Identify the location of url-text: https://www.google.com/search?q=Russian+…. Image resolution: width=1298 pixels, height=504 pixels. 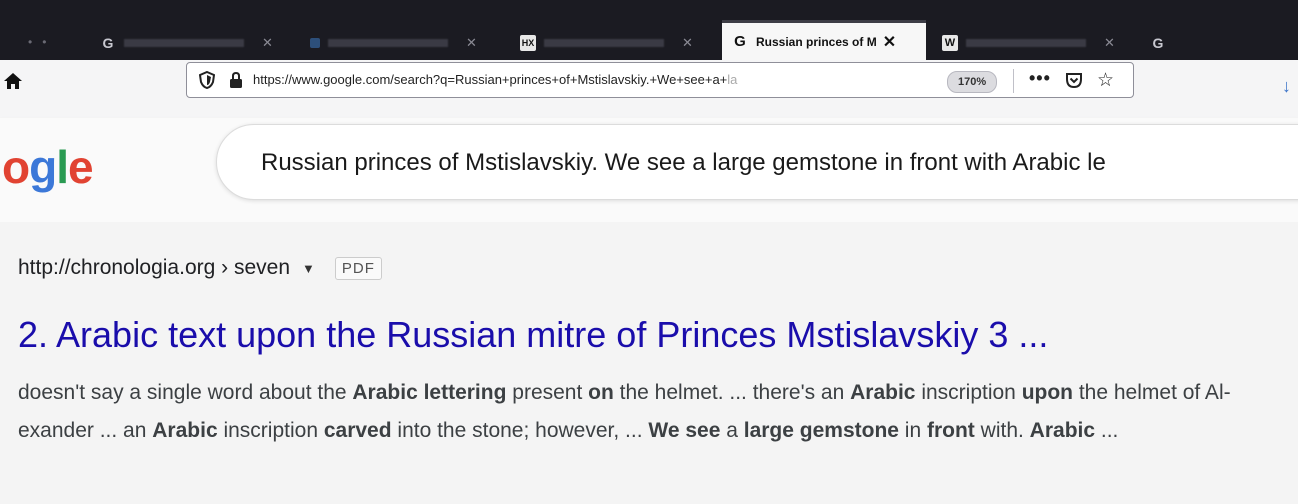
(533, 79).